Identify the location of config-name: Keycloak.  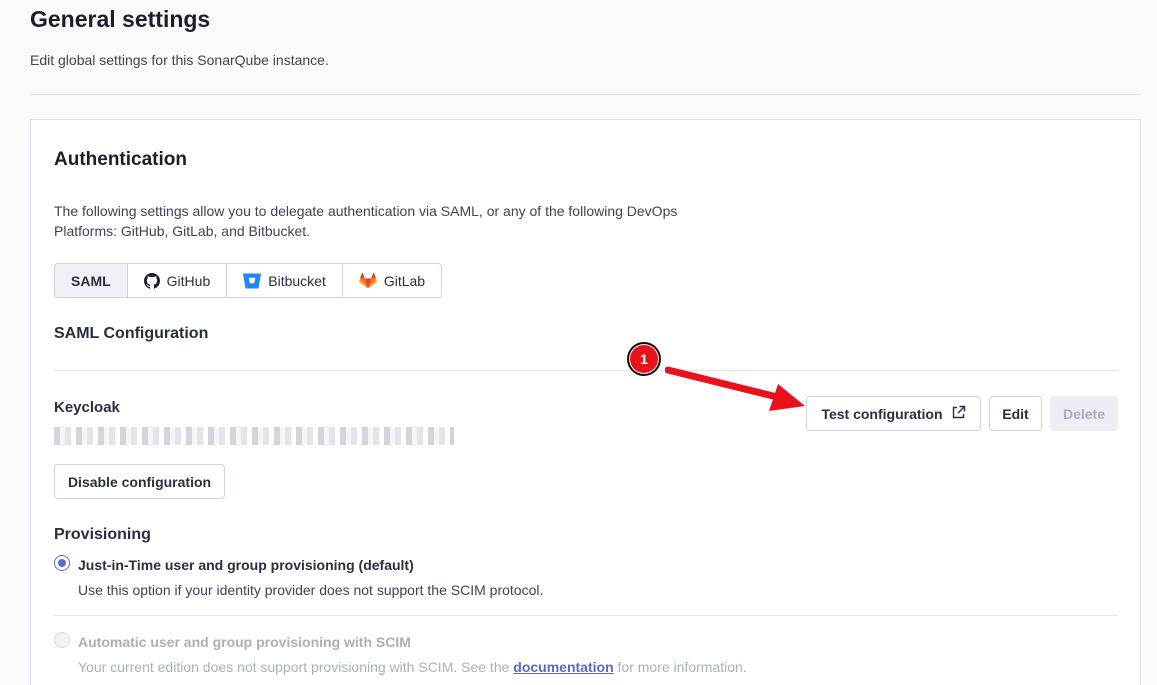
(87, 407).